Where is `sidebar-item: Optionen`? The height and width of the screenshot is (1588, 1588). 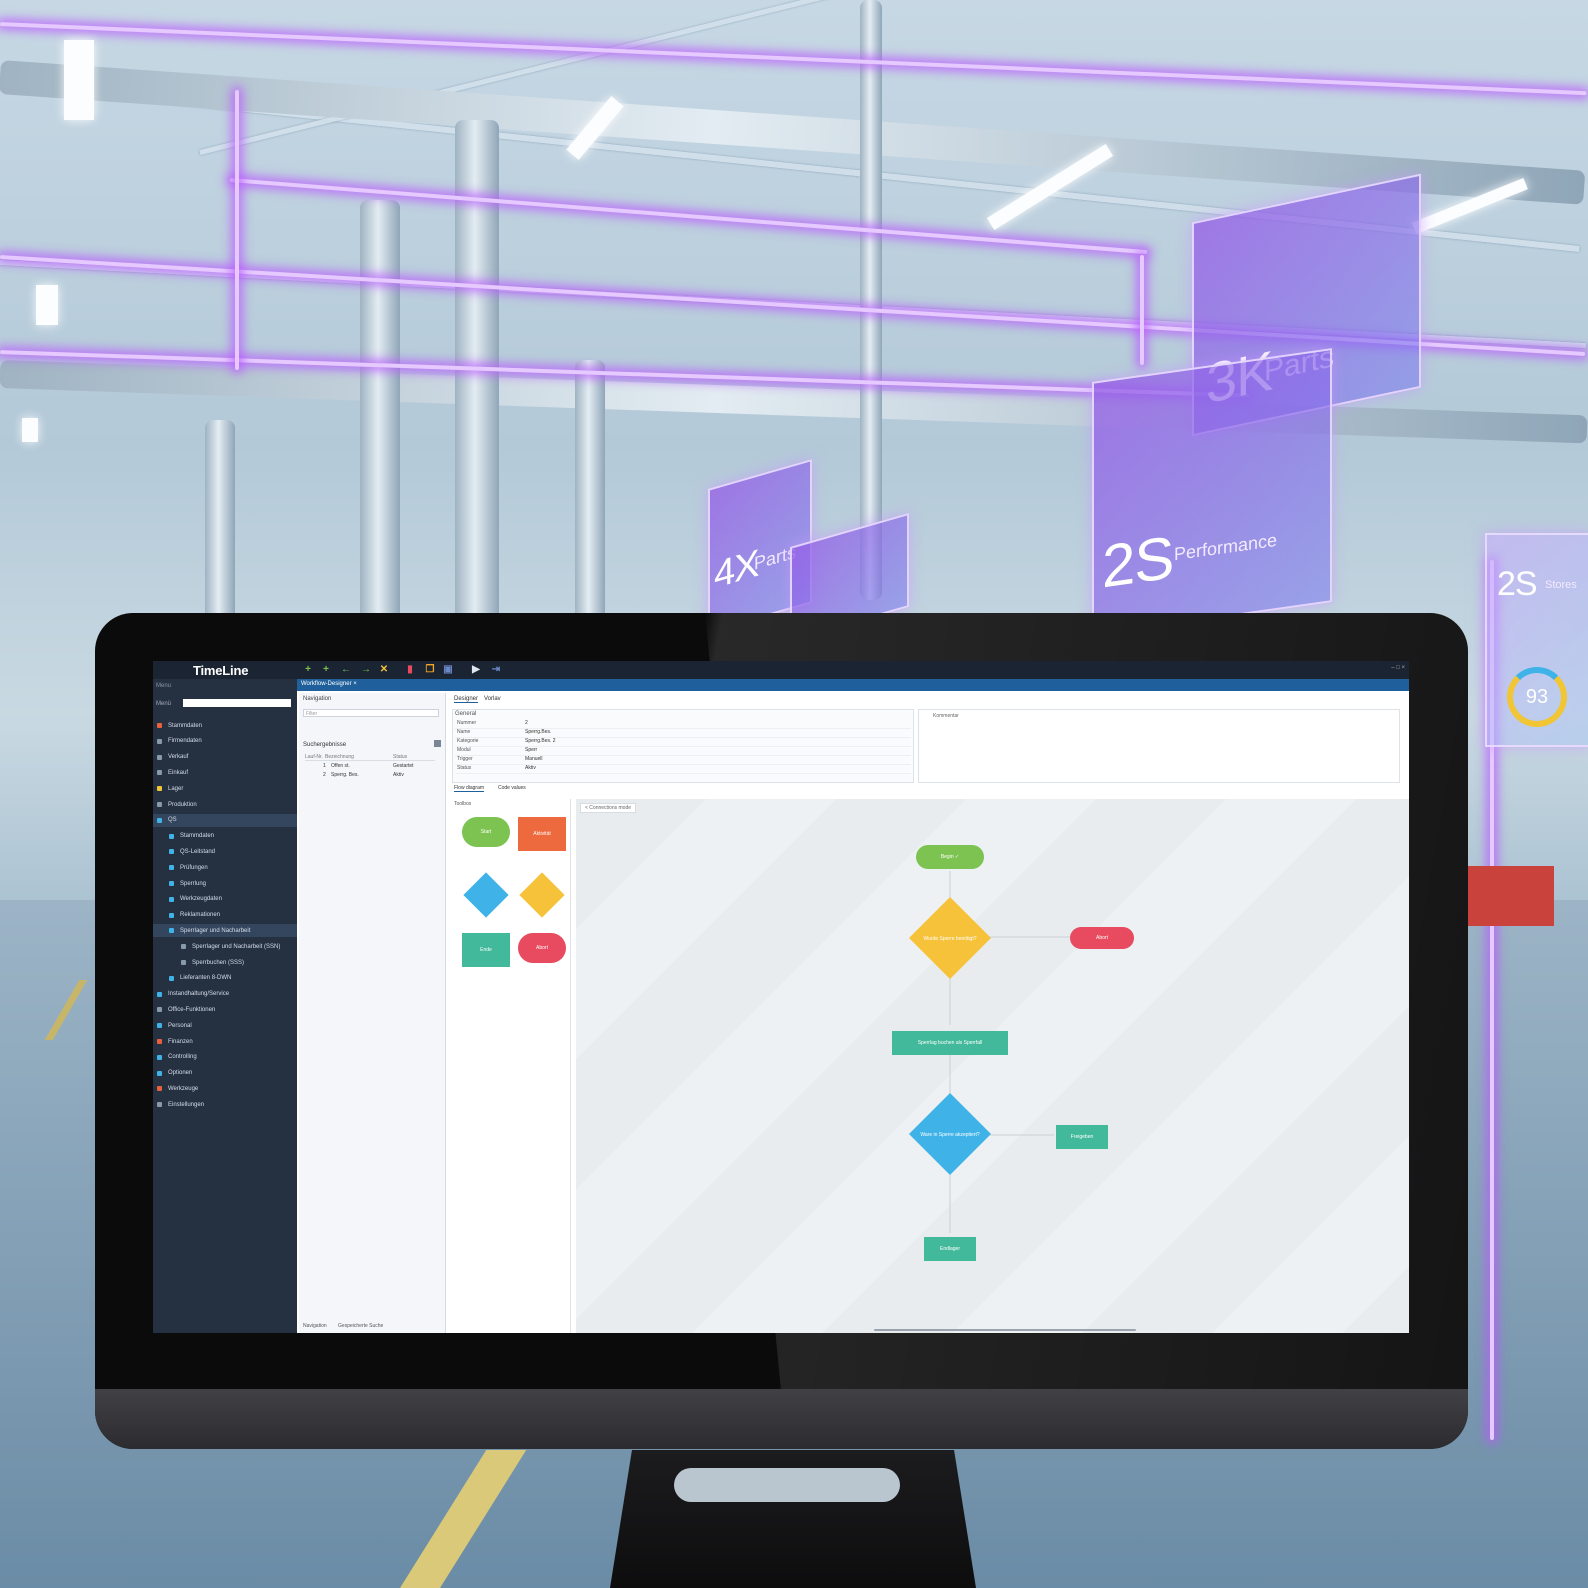
sidebar-item: Optionen is located at coordinates (225, 1073).